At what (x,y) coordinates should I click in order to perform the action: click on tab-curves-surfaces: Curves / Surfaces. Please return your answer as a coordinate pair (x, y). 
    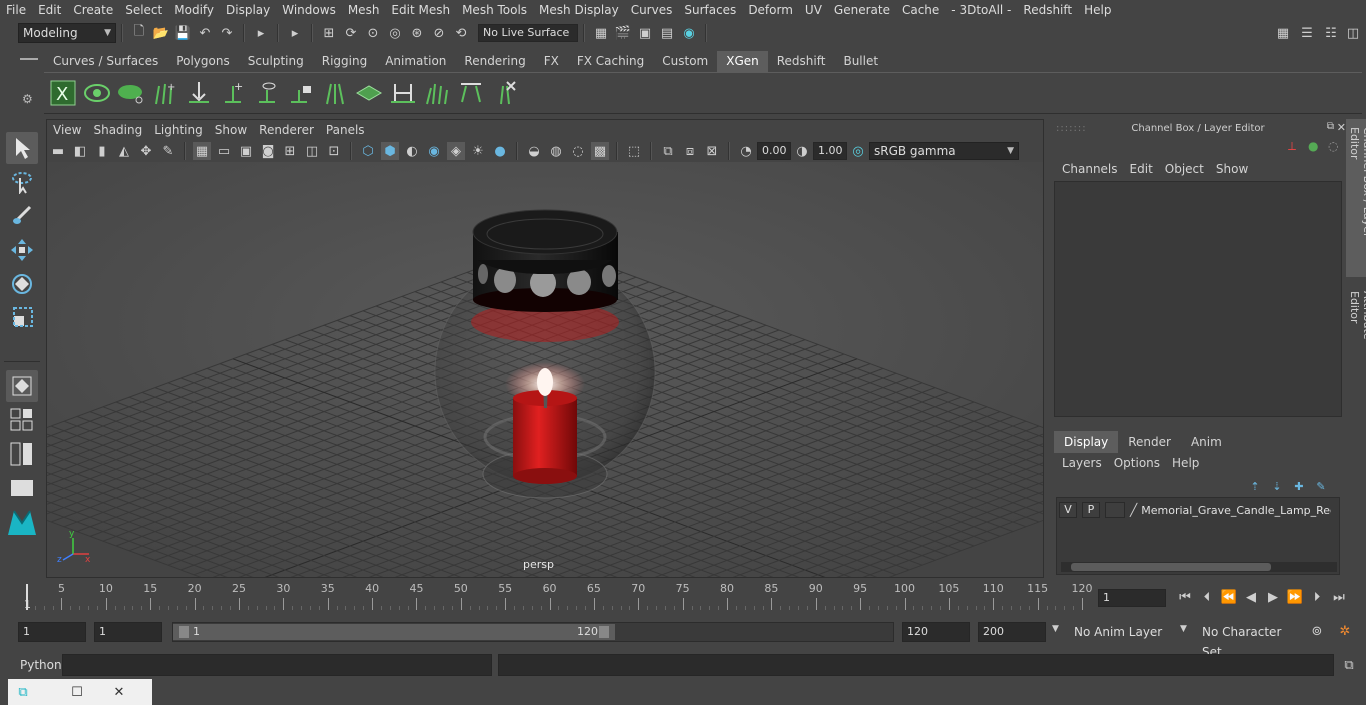
    Looking at the image, I should click on (105, 61).